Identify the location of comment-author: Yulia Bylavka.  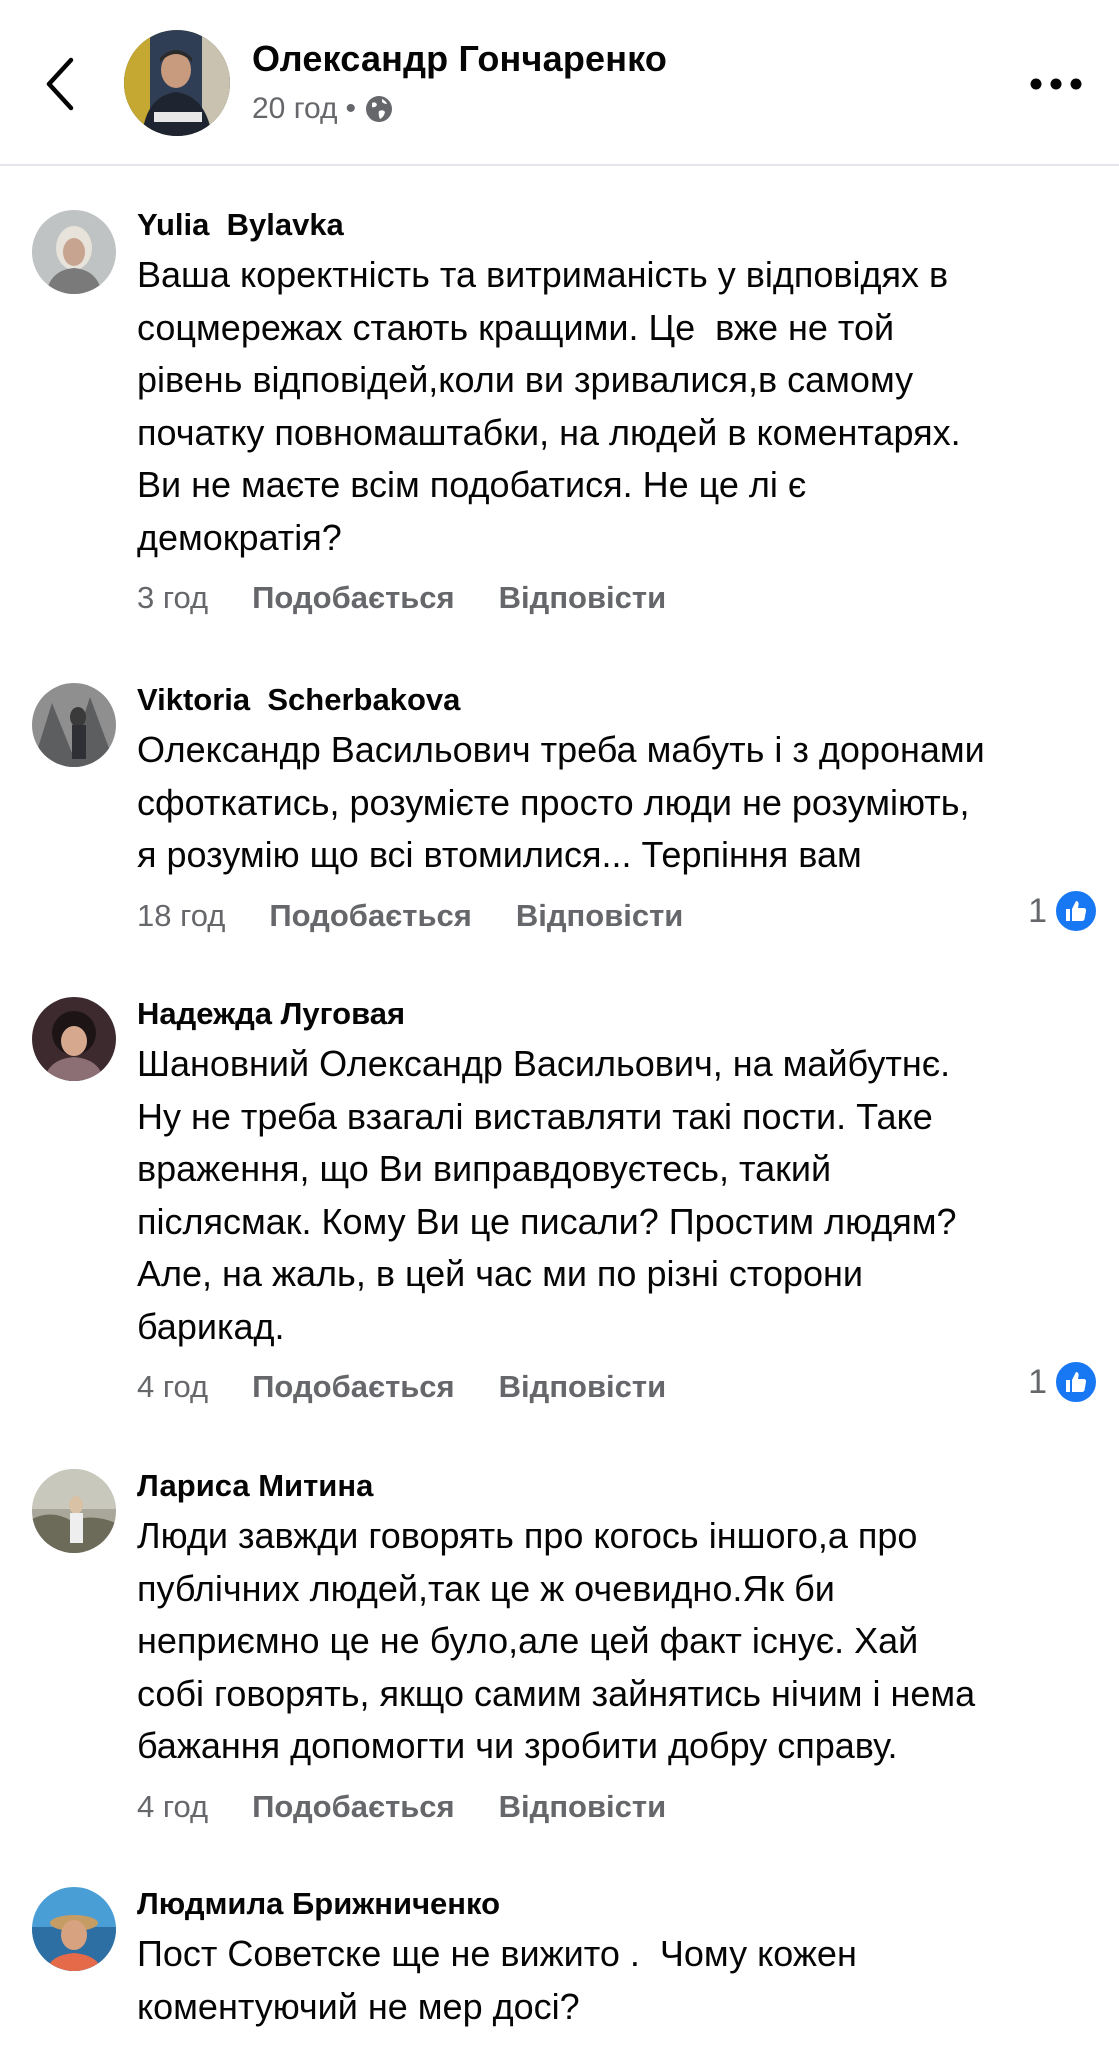
(617, 225).